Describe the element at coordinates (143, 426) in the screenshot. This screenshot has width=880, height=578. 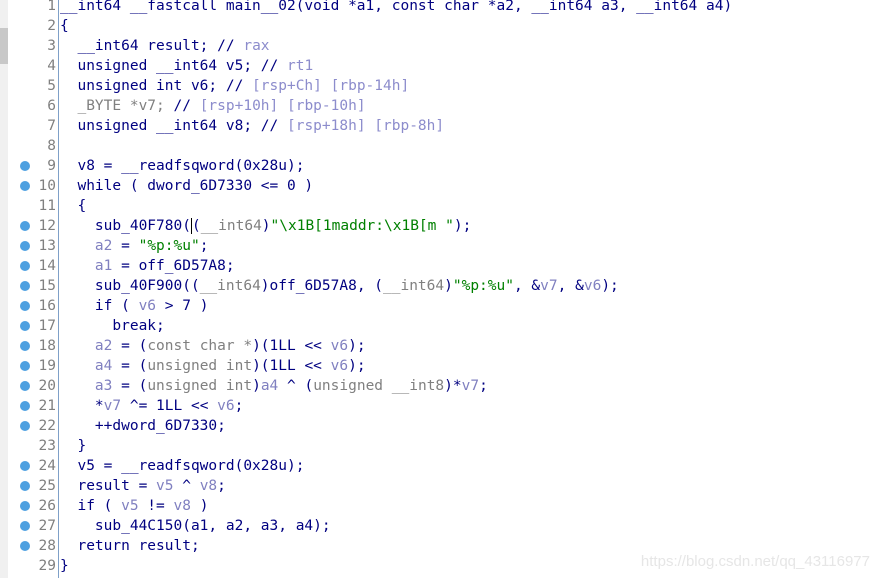
I see `code-token: ++dword_6D7330;` at that location.